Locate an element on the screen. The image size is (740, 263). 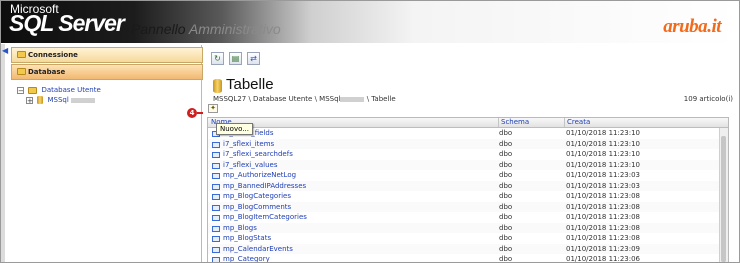
document-button: ▤ is located at coordinates (235, 58).